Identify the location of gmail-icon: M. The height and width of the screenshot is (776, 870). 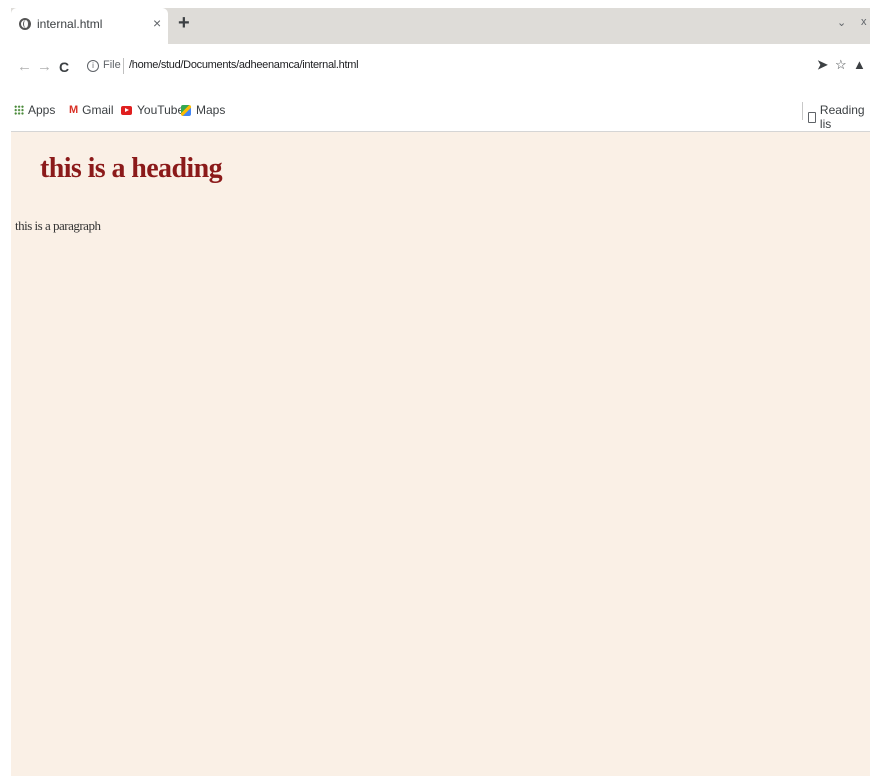
(74, 110).